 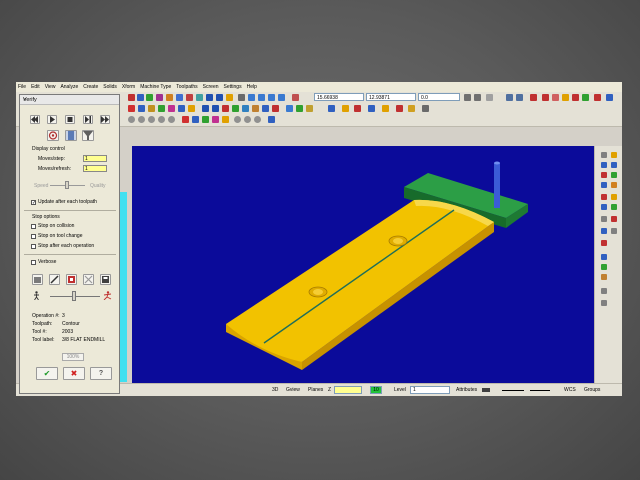 What do you see at coordinates (215, 108) in the screenshot?
I see `break-icon` at bounding box center [215, 108].